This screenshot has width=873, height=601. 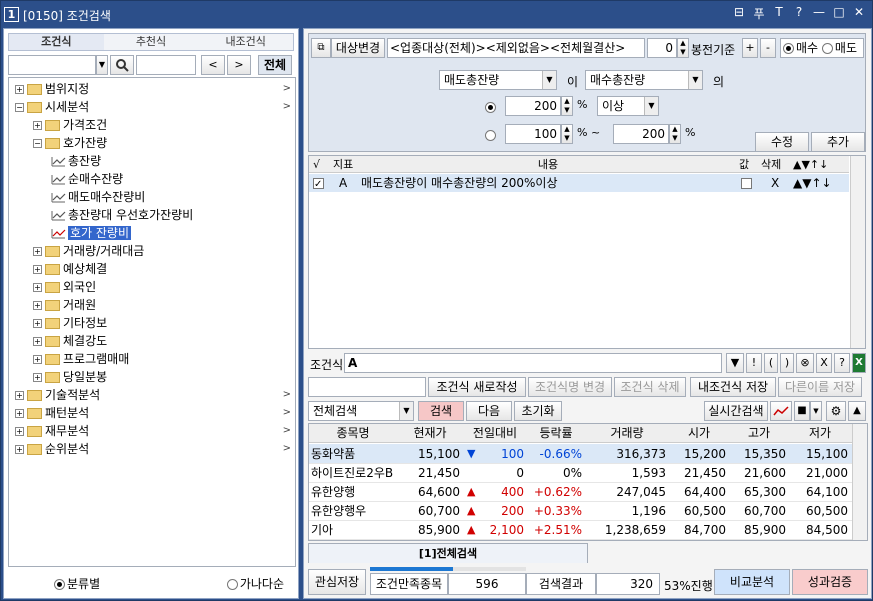 I want to click on tree-item: + 프로그램매매, so click(x=164, y=359).